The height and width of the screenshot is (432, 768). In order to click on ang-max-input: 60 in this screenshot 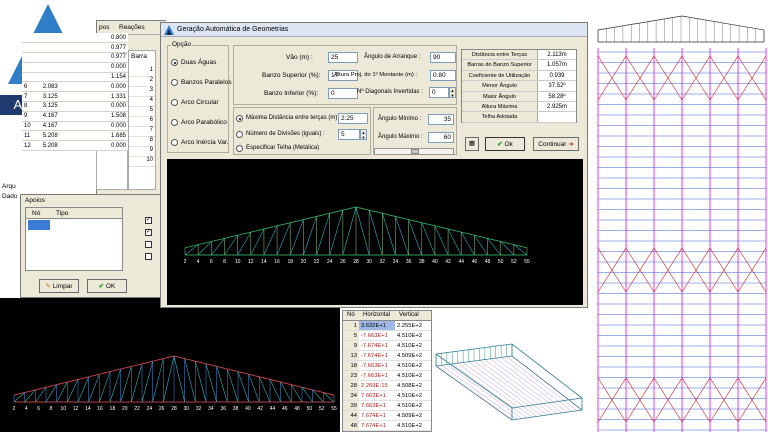, I will do `click(441, 137)`.